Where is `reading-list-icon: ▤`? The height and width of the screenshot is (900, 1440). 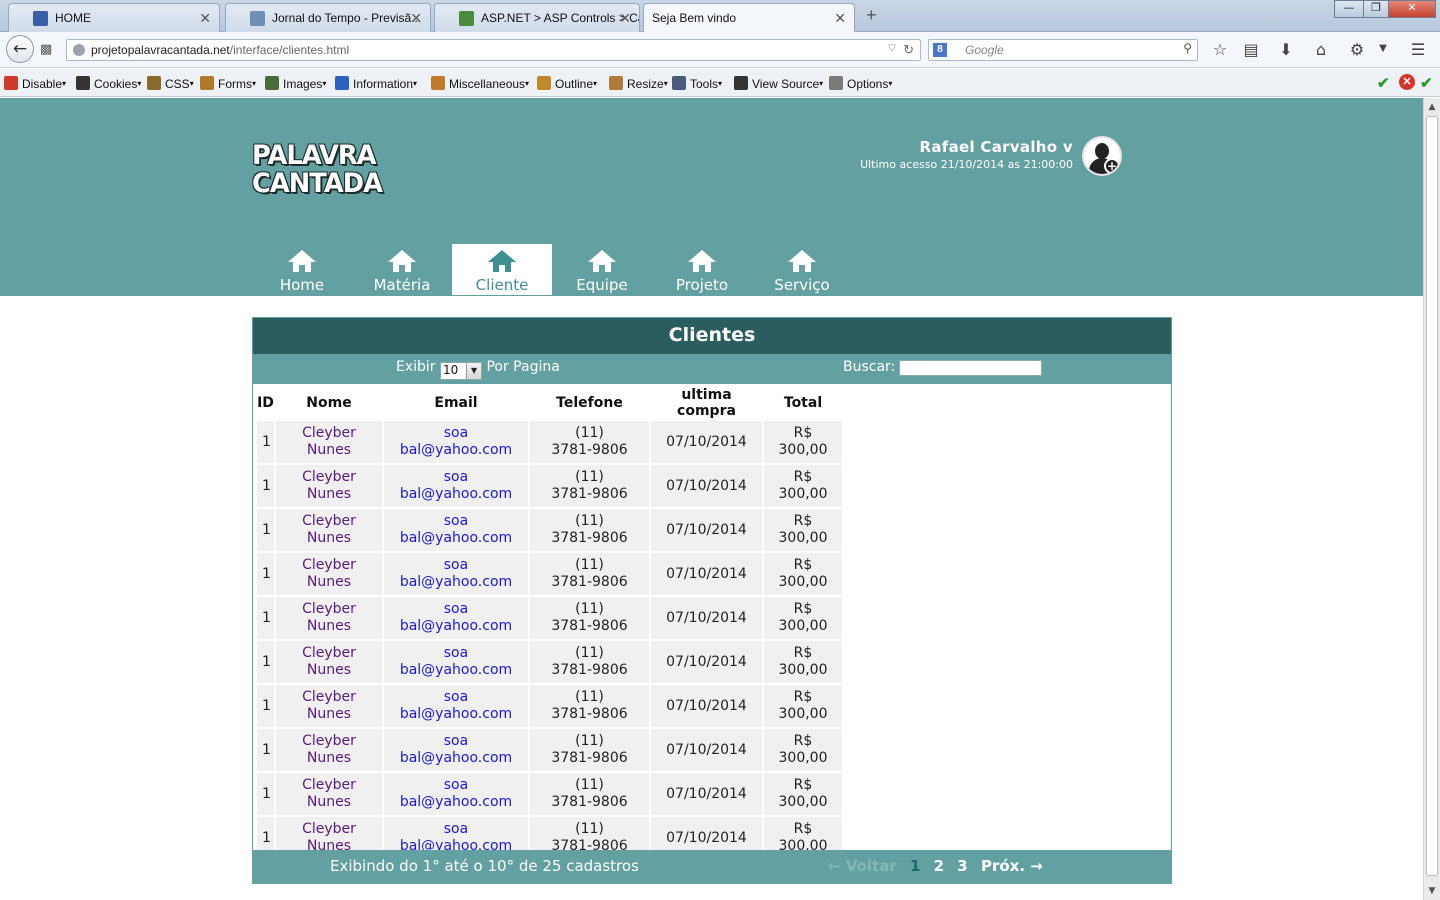
reading-list-icon: ▤ is located at coordinates (1251, 49).